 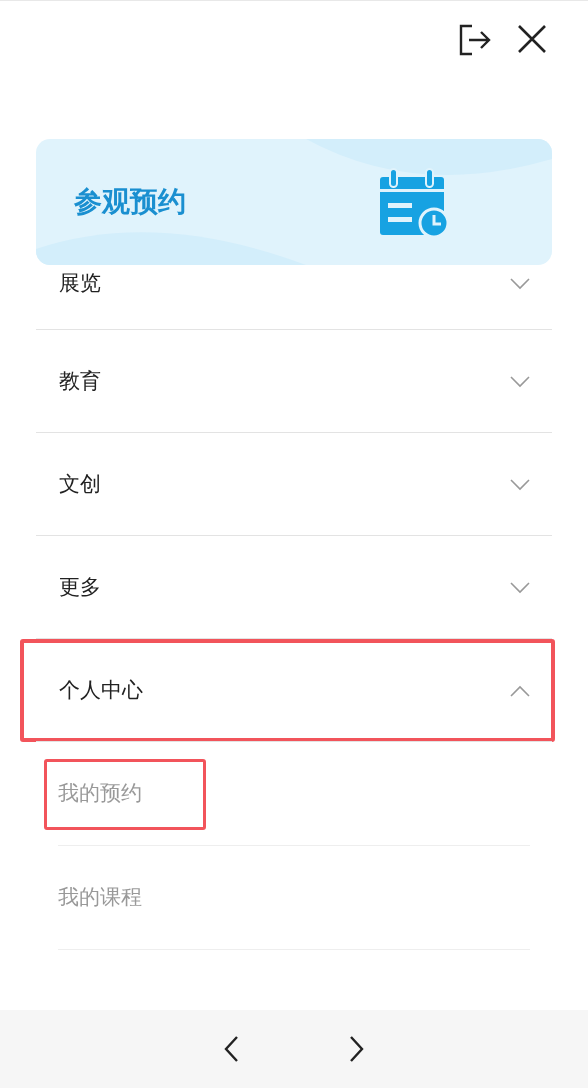 I want to click on menu-label: 更多, so click(x=80, y=587).